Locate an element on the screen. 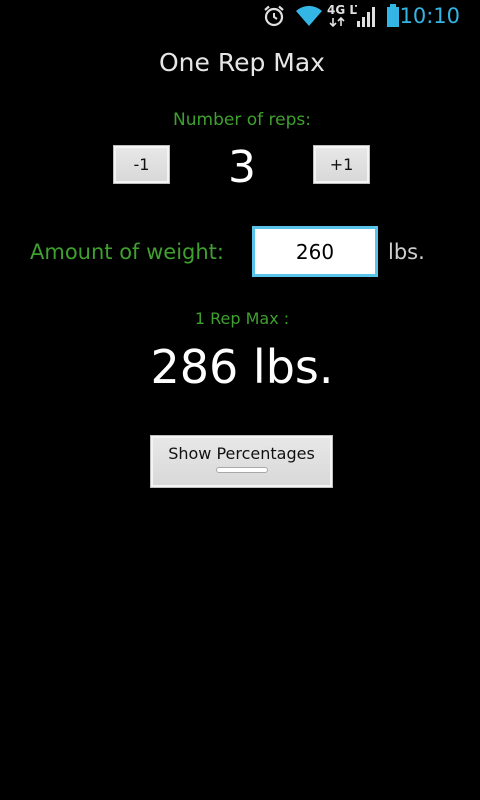 This screenshot has height=800, width=480. toggle-indicator is located at coordinates (241, 470).